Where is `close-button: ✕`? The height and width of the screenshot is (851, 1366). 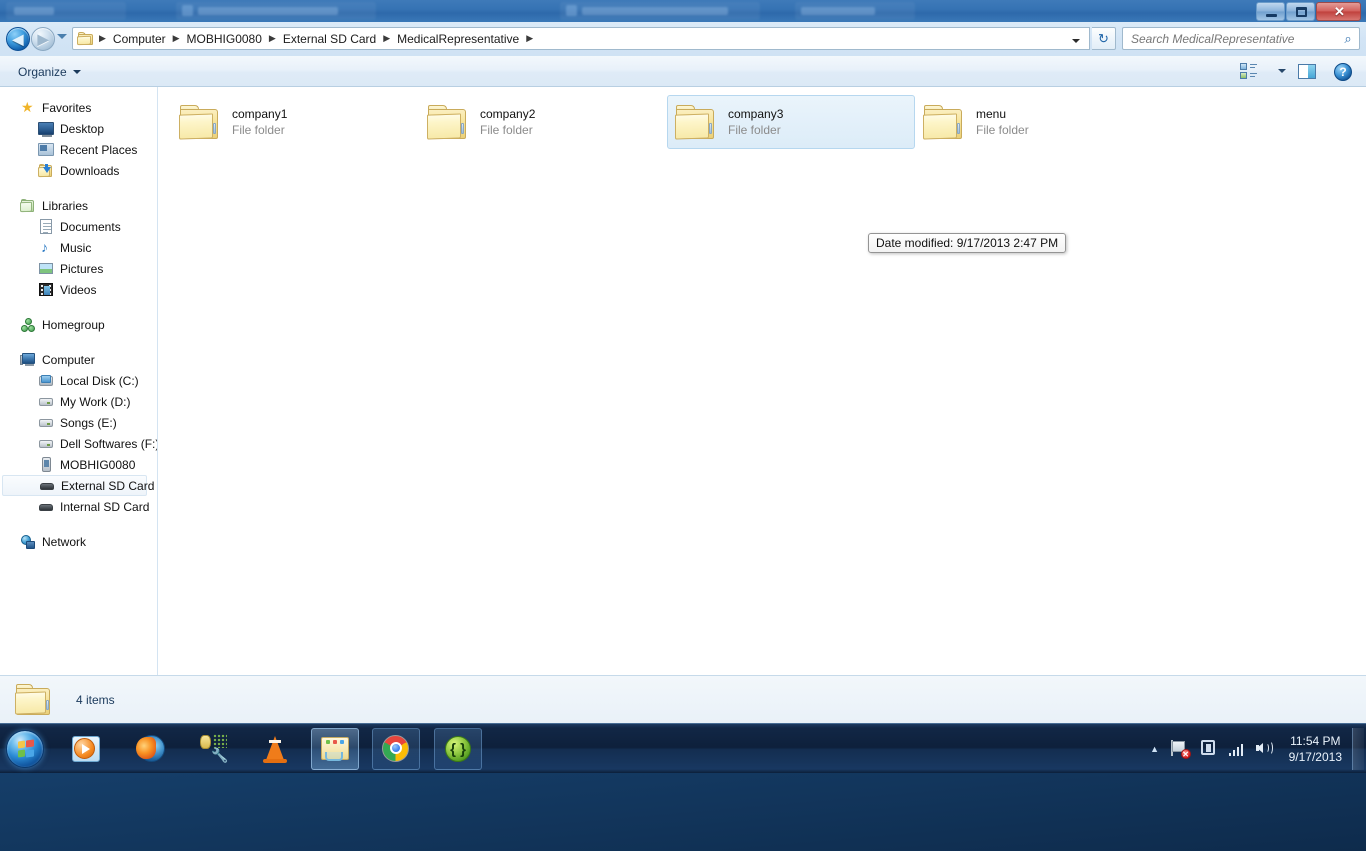
close-button: ✕ is located at coordinates (1338, 11).